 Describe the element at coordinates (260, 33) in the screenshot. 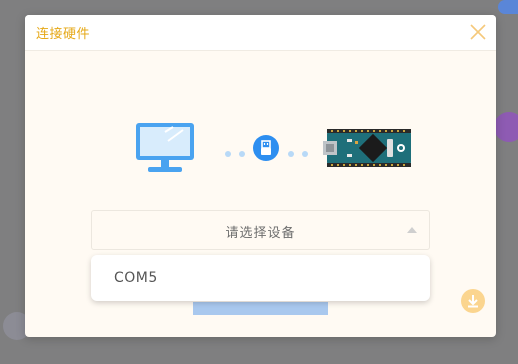

I see `dialog-header: 连接硬件` at that location.